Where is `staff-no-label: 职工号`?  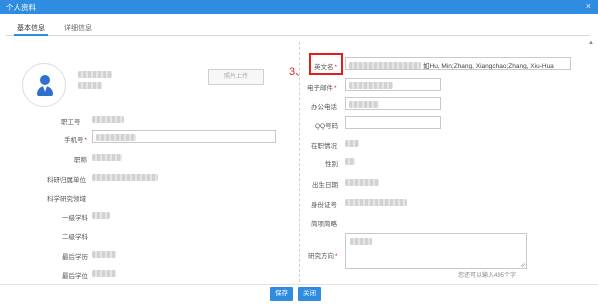 staff-no-label: 职工号 is located at coordinates (71, 122).